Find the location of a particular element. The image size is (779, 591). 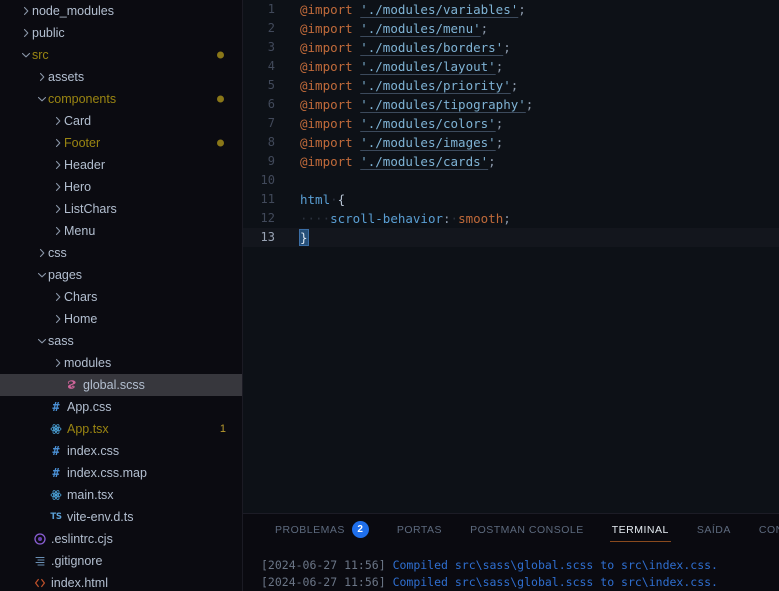

tree-folder-components: components is located at coordinates (121, 99).